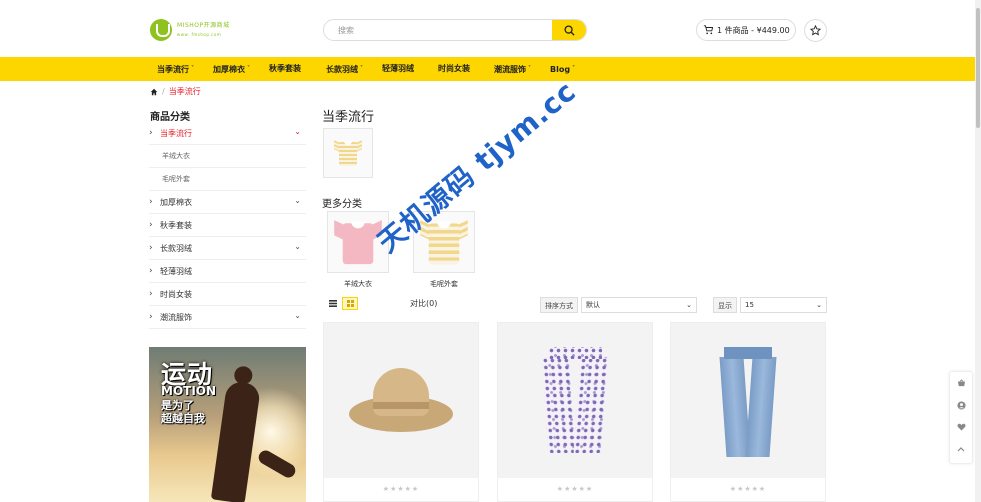 This screenshot has width=981, height=502. What do you see at coordinates (708, 30) in the screenshot?
I see `cart-icon` at bounding box center [708, 30].